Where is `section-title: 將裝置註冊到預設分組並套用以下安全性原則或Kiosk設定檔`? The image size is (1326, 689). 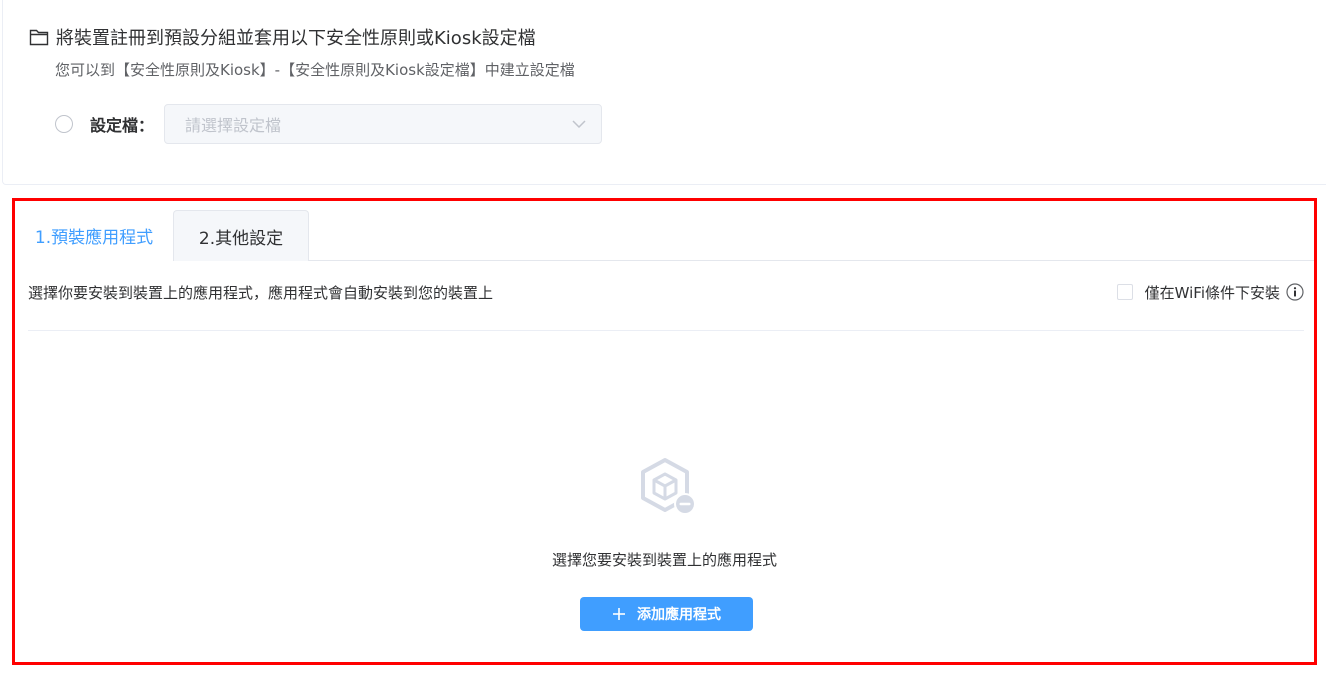
section-title: 將裝置註冊到預設分組並套用以下安全性原則或Kiosk設定檔 is located at coordinates (282, 37).